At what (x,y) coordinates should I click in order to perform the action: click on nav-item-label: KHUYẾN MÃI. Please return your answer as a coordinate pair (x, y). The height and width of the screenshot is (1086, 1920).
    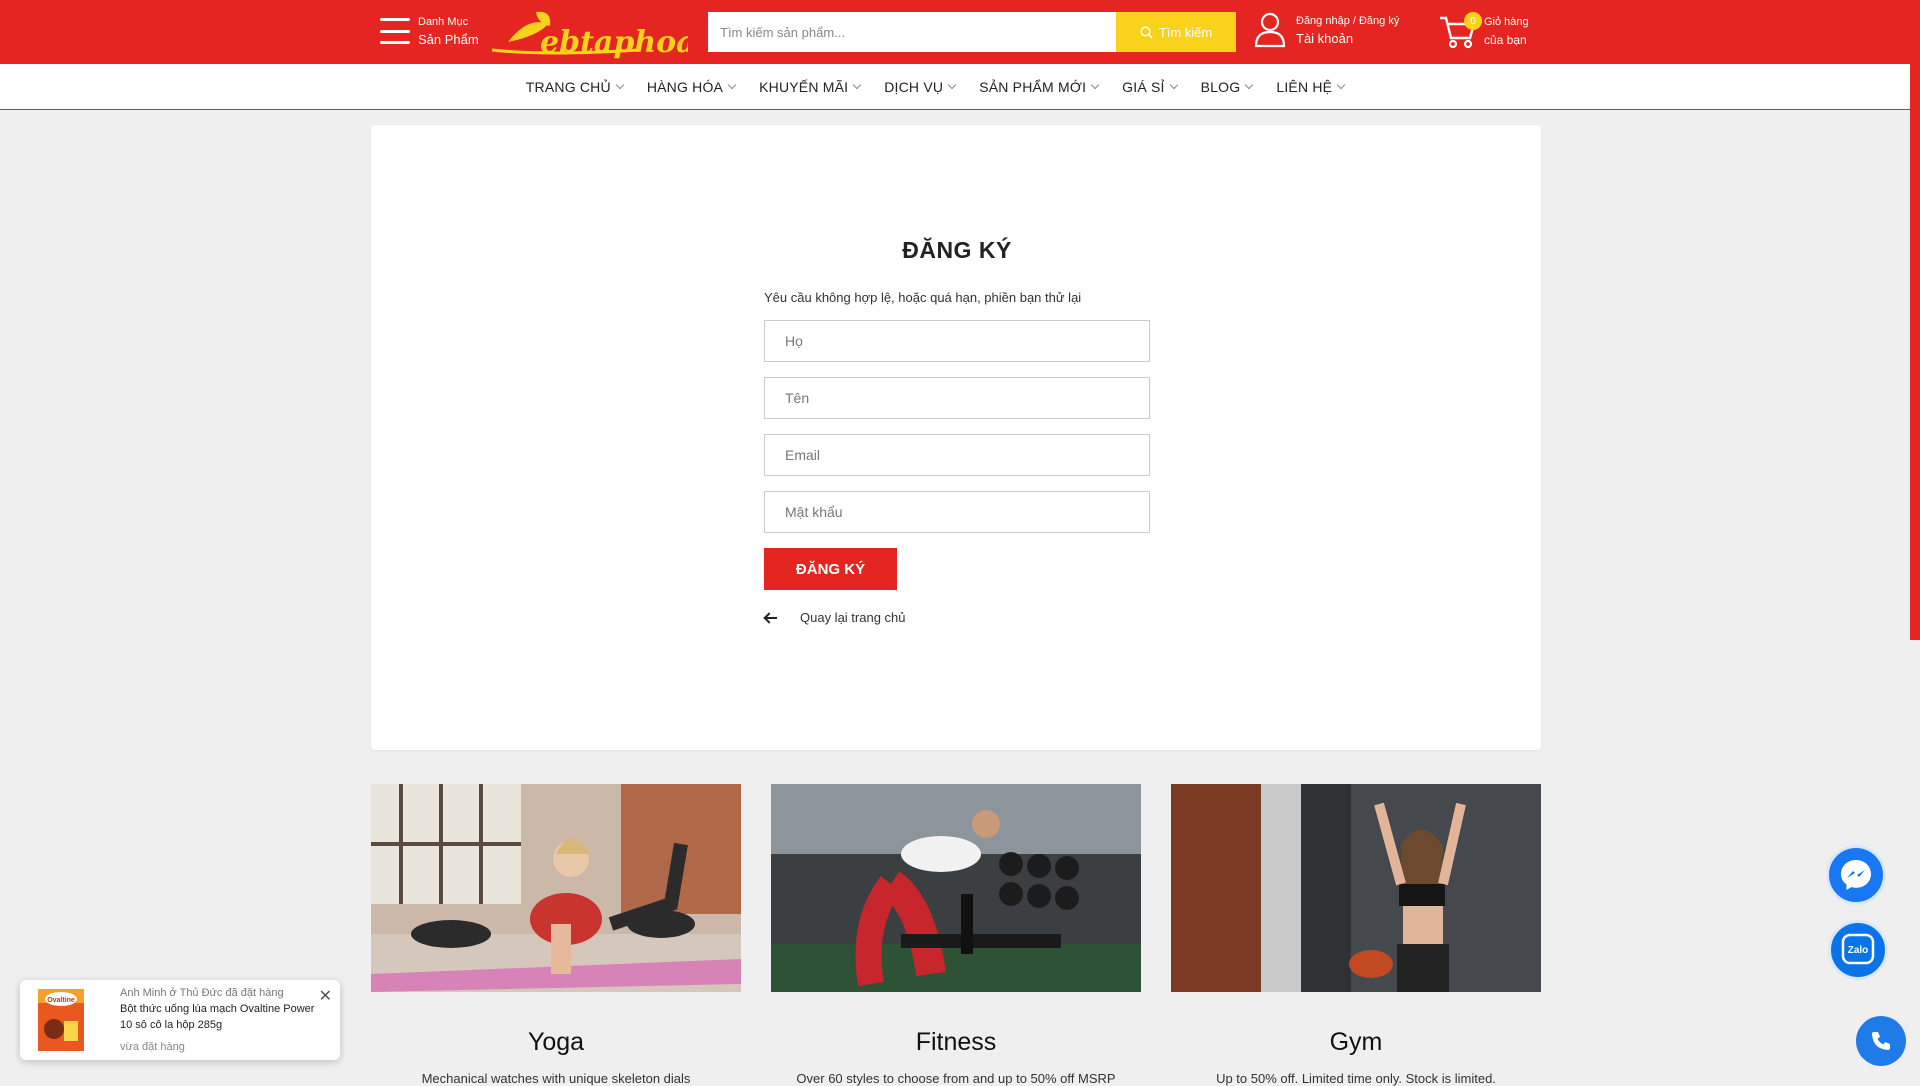
    Looking at the image, I should click on (804, 86).